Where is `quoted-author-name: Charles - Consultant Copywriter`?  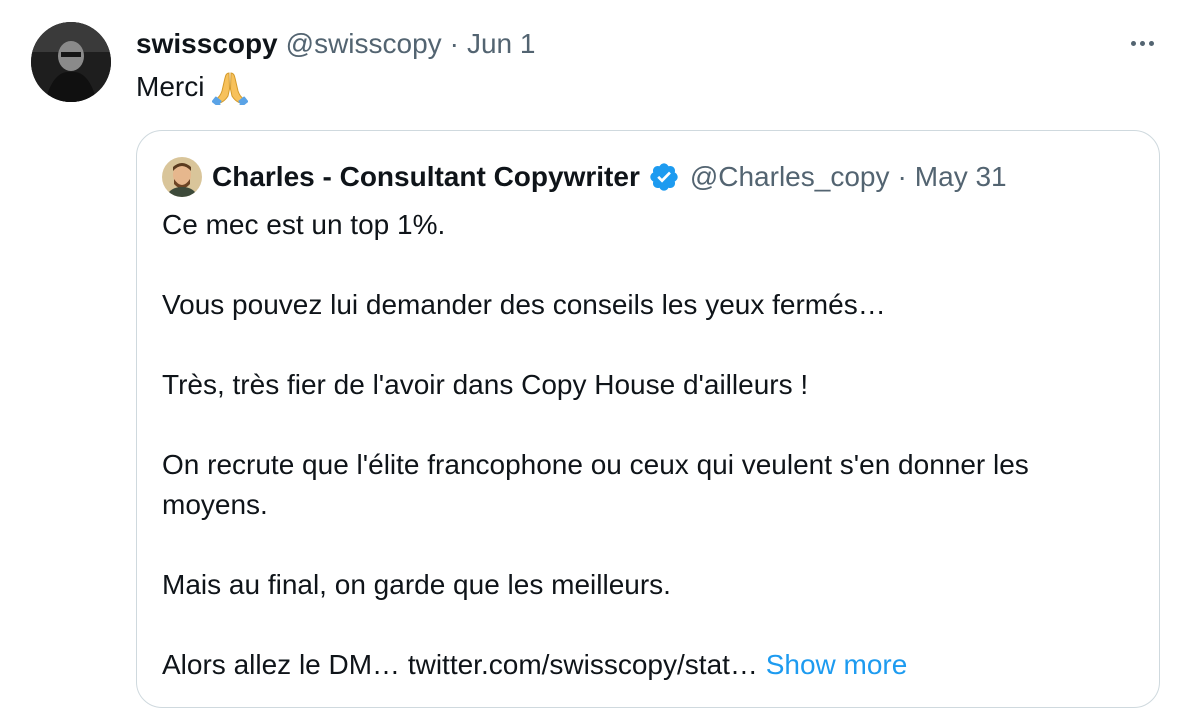 quoted-author-name: Charles - Consultant Copywriter is located at coordinates (426, 177).